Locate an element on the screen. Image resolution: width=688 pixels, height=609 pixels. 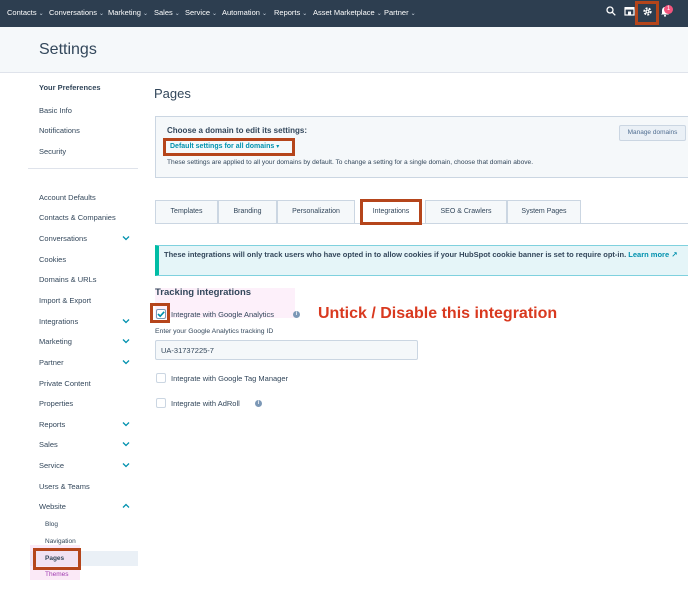
tab-personalization: Personalization is located at coordinates (316, 212).